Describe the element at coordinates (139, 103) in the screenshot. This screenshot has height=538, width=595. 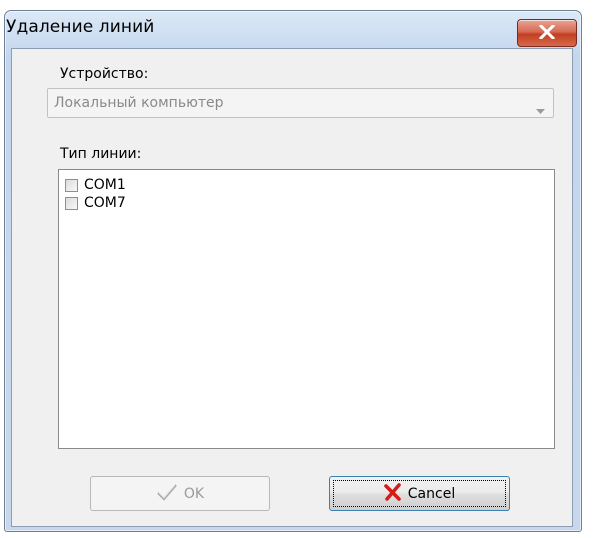
I see `device-combobox-value: Локальный компьютер` at that location.